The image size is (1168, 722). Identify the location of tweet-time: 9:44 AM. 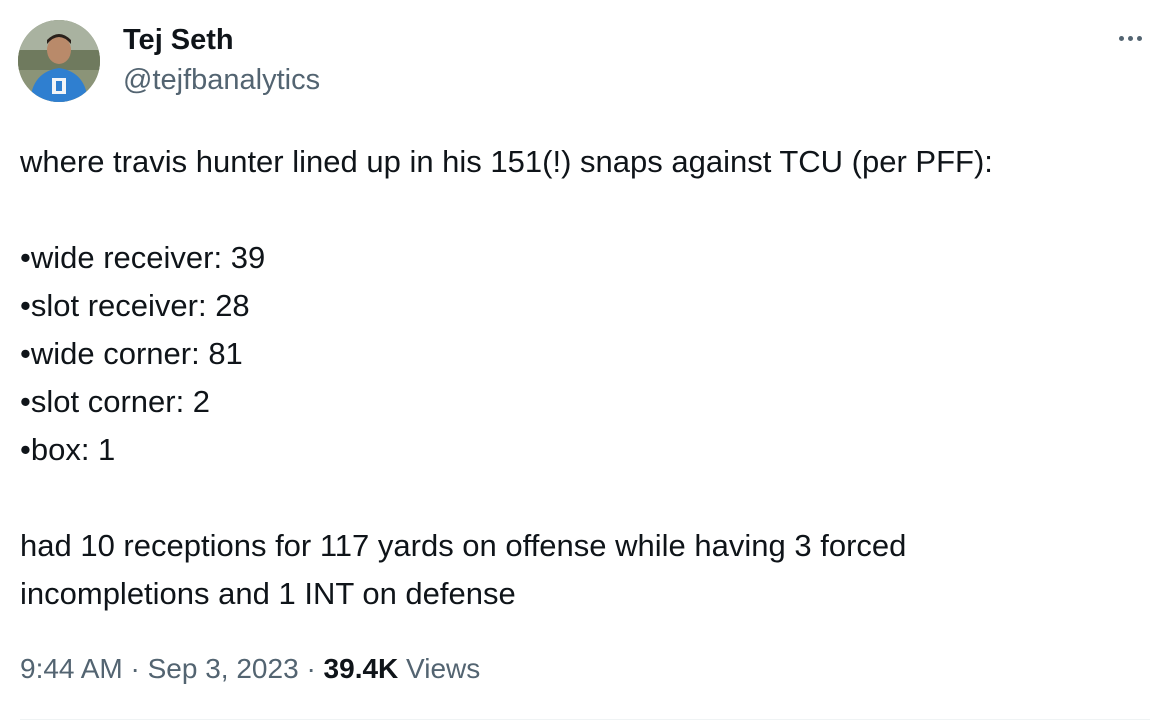
(71, 668).